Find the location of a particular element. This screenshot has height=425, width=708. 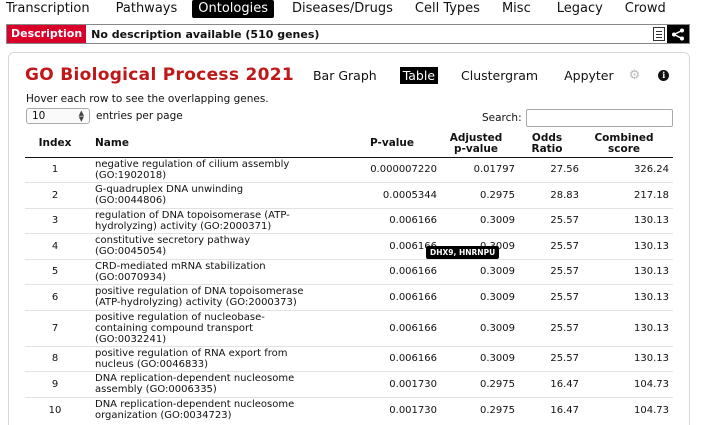

col-name: Name is located at coordinates (216, 144).